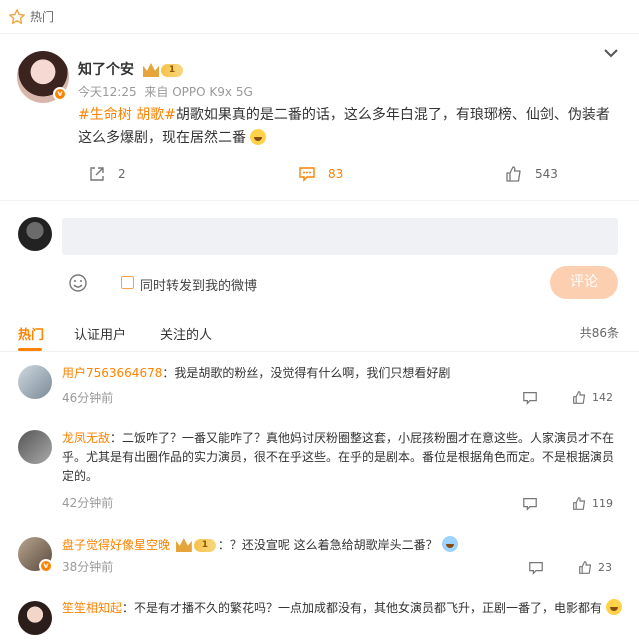 This screenshot has height=643, width=639. Describe the element at coordinates (97, 174) in the screenshot. I see `repost-icon` at that location.